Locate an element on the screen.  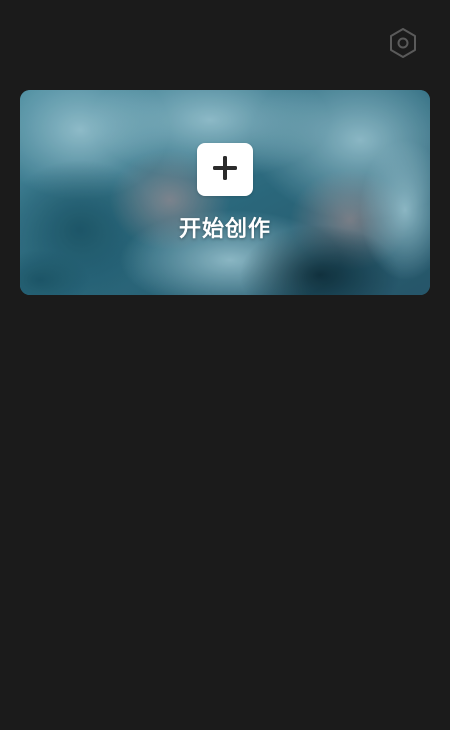
add-project-button is located at coordinates (225, 169).